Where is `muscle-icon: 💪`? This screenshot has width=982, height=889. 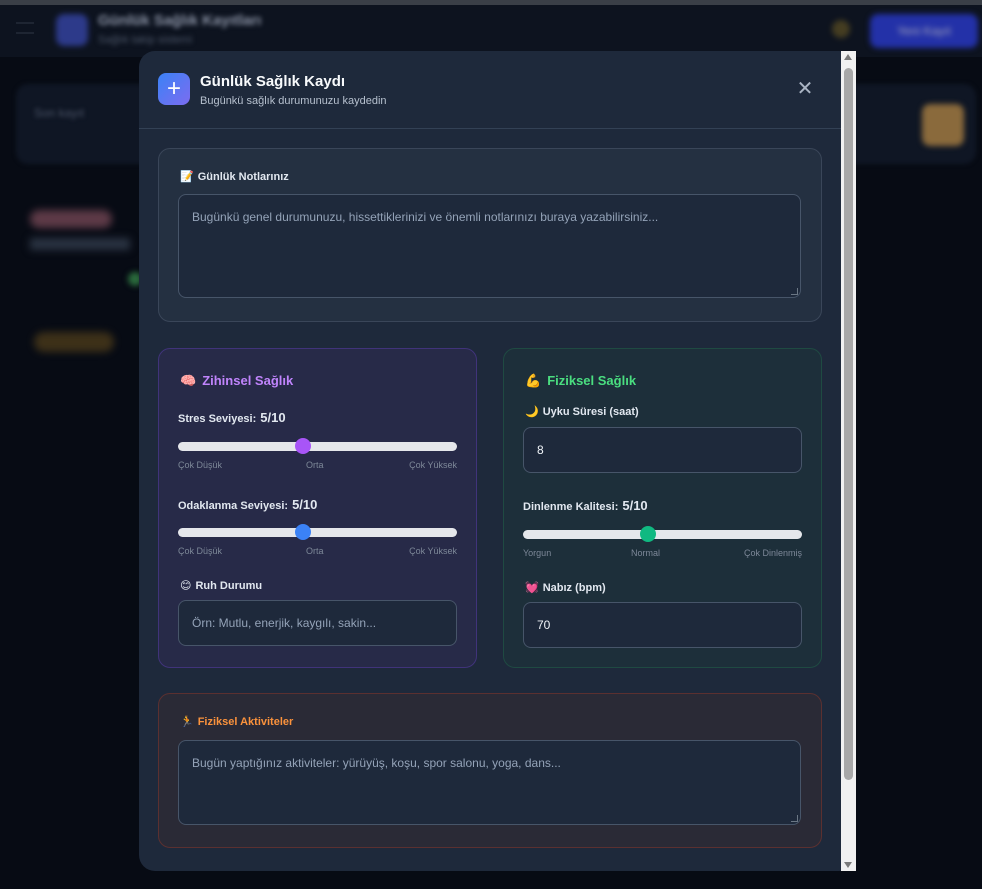
muscle-icon: 💪 is located at coordinates (533, 380).